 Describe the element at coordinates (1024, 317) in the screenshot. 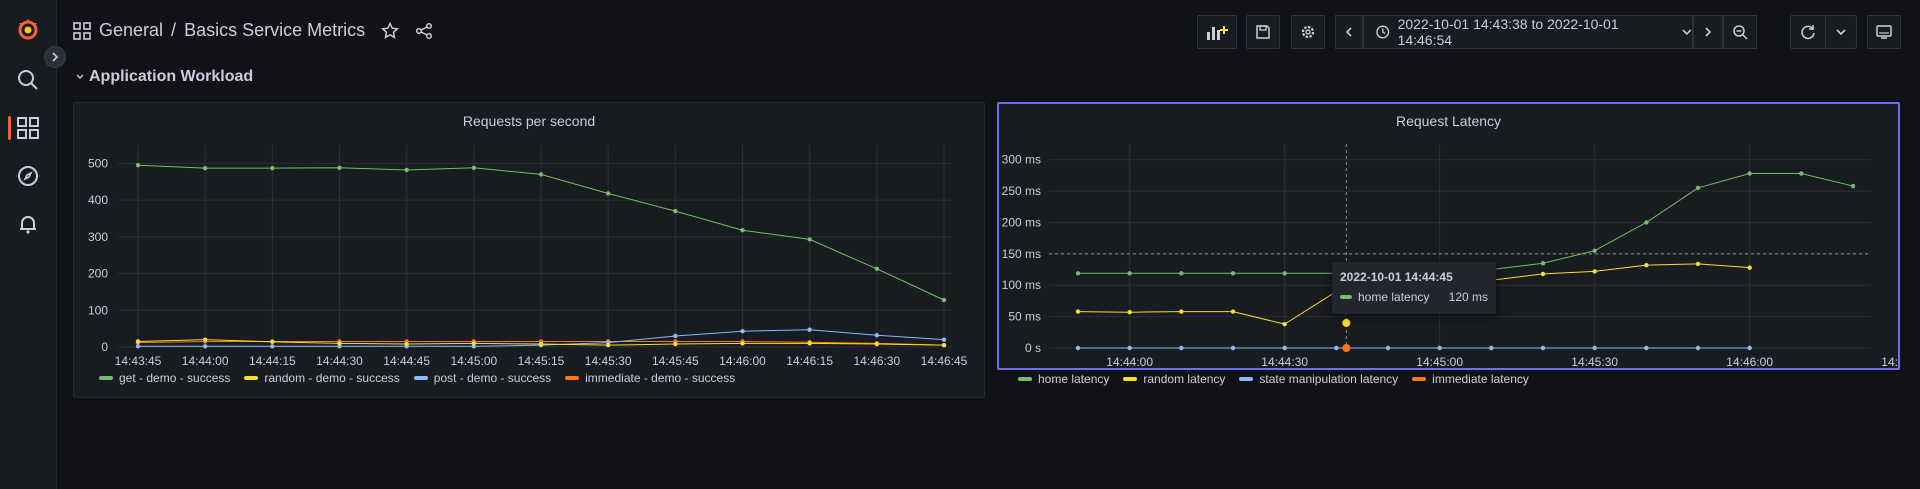

I see `y-tick-label: 50 ms` at that location.